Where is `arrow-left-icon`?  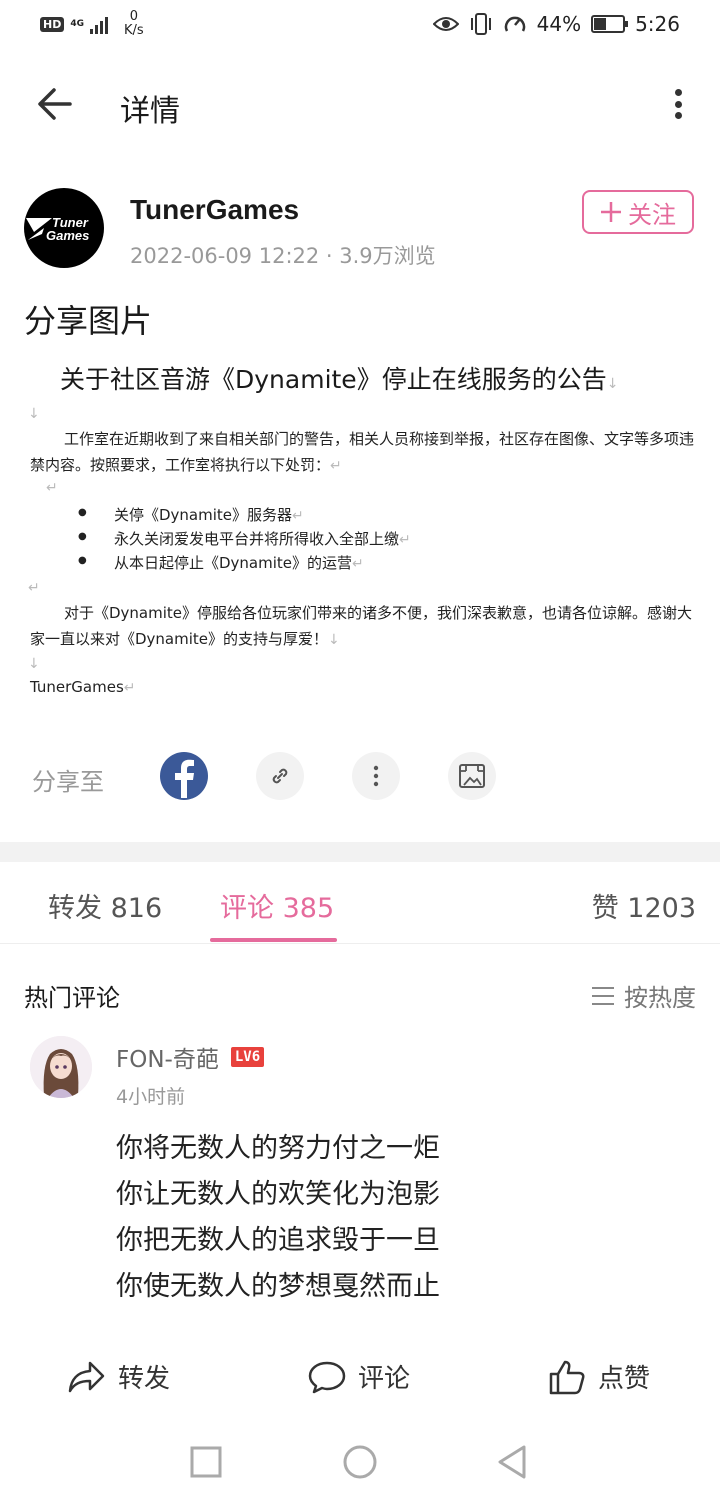
arrow-left-icon is located at coordinates (55, 104).